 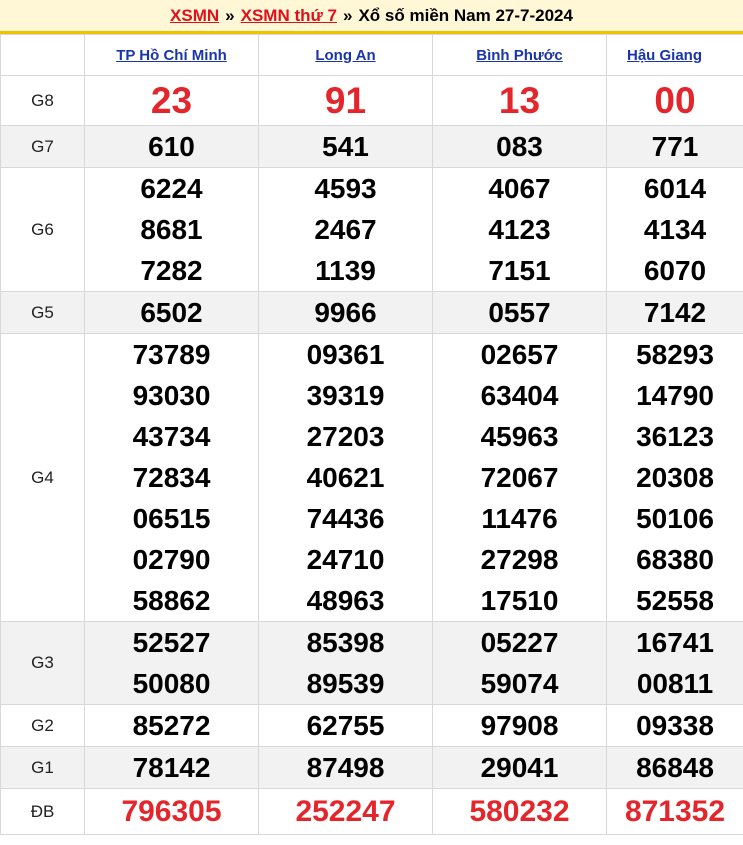 I want to click on result-number: 91, so click(x=345, y=100).